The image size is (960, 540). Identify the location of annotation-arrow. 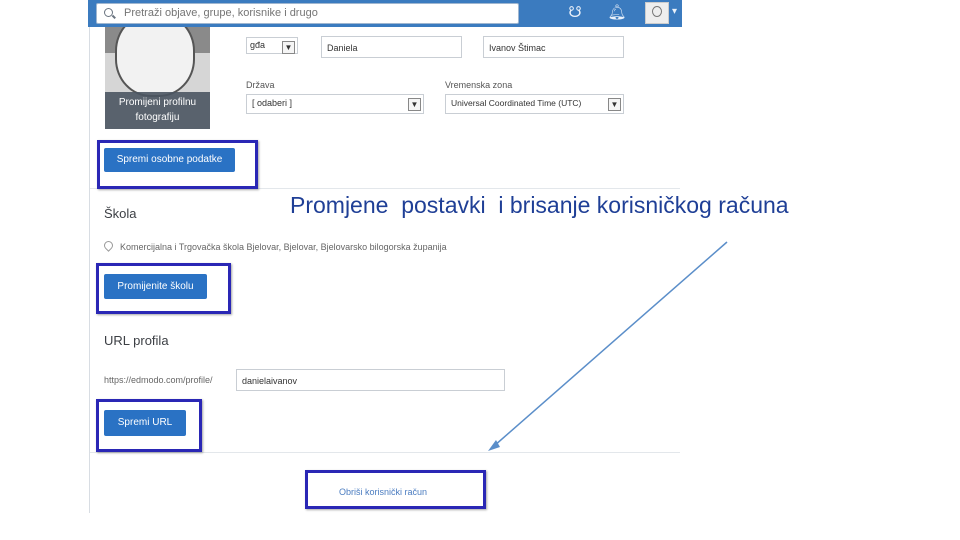
(608, 346).